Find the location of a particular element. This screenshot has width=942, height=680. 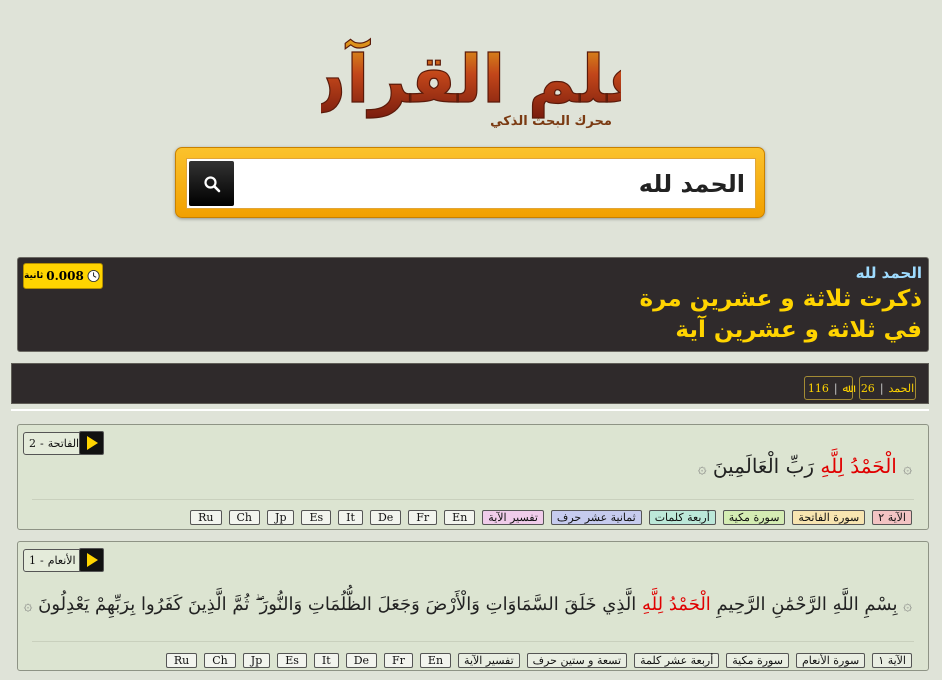

verse-reference: الفاتحة - 2 is located at coordinates (54, 443).